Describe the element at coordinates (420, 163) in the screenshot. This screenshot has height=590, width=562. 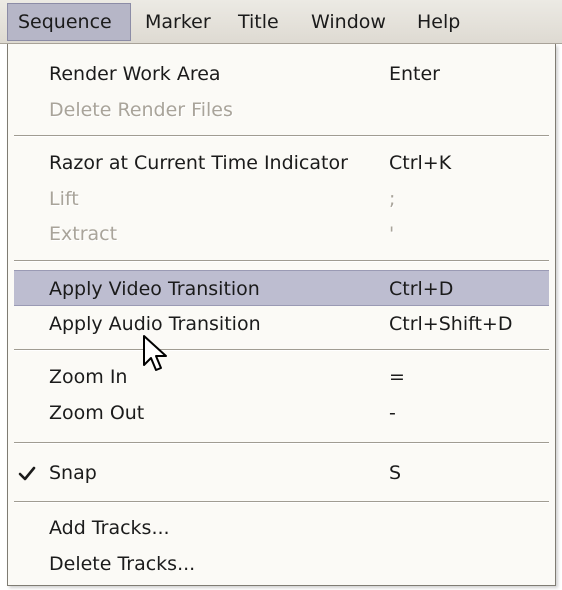
I see `menu-item-shortcut: Ctrl+K` at that location.